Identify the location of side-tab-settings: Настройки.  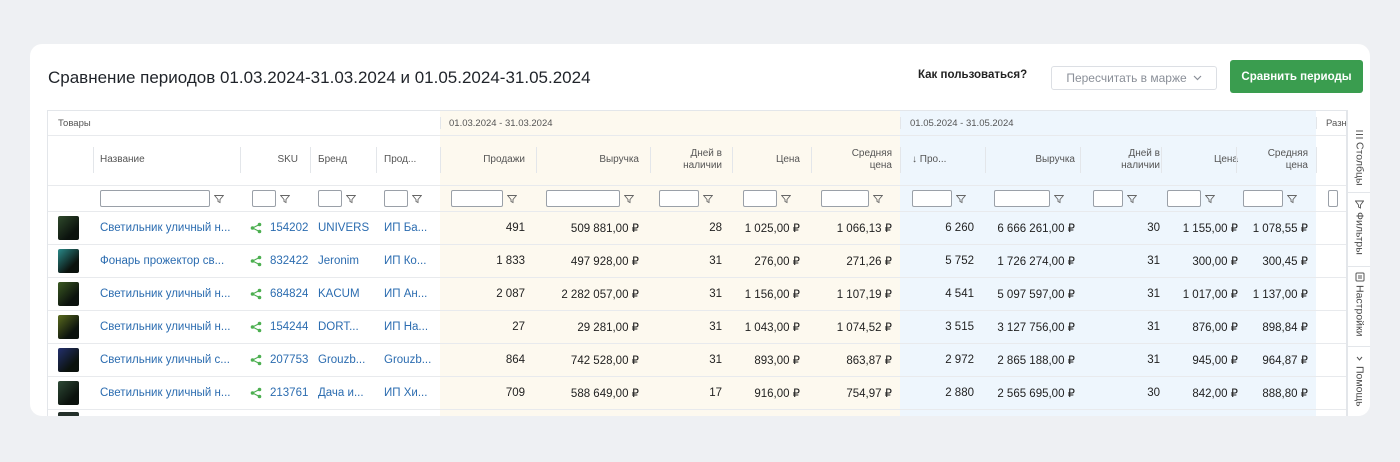
(1359, 304).